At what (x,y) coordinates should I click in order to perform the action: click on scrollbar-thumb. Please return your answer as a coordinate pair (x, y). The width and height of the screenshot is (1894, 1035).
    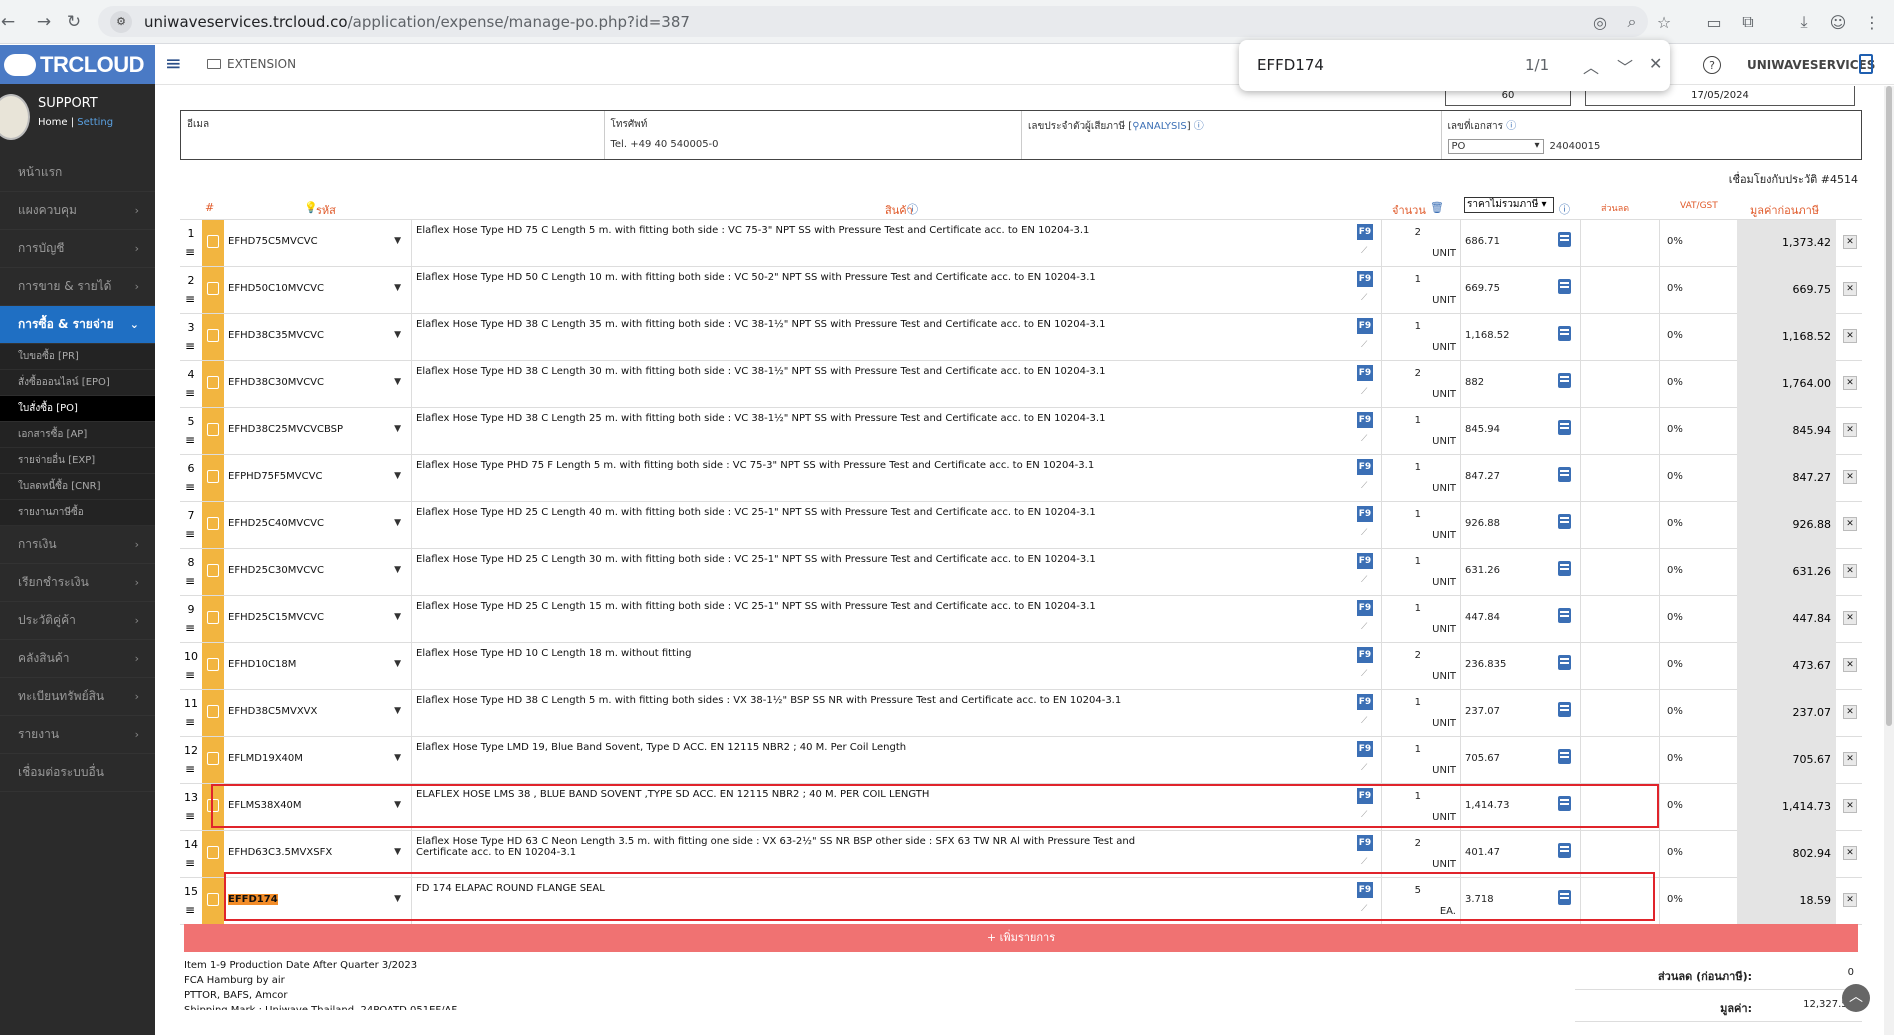
    Looking at the image, I should click on (1889, 406).